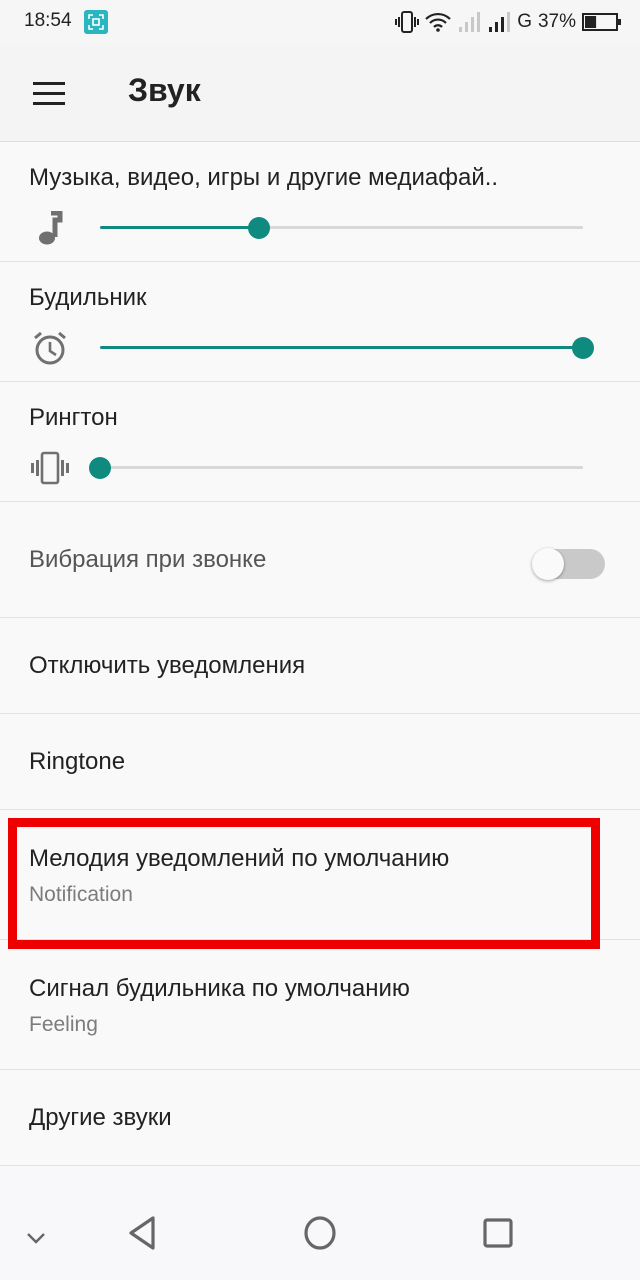 The width and height of the screenshot is (640, 1280). What do you see at coordinates (568, 564) in the screenshot?
I see `vibrate-on-ring-toggle` at bounding box center [568, 564].